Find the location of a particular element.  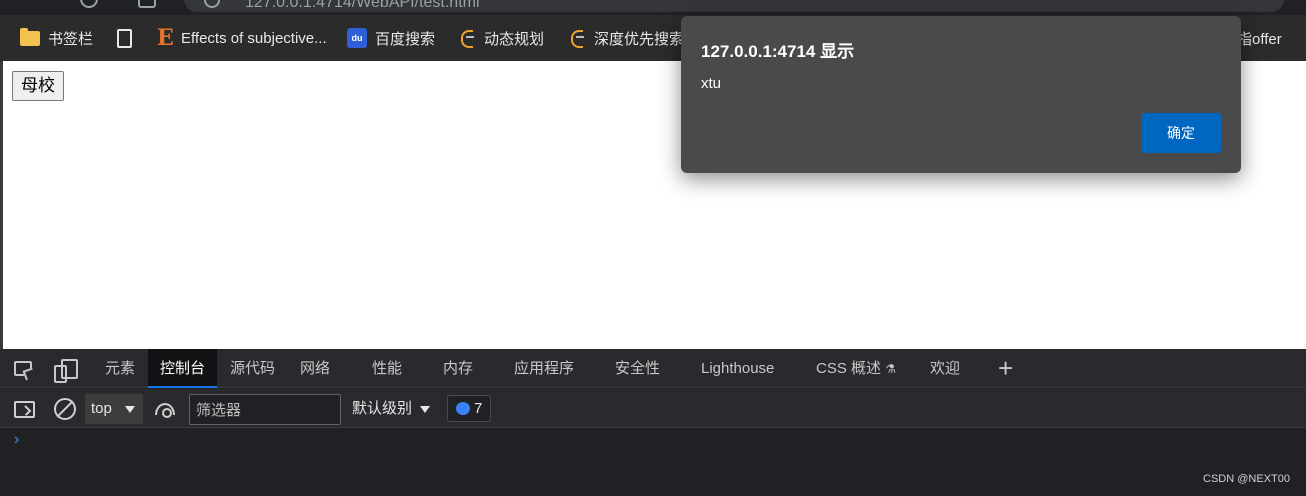

school-button: 母校 is located at coordinates (38, 86).